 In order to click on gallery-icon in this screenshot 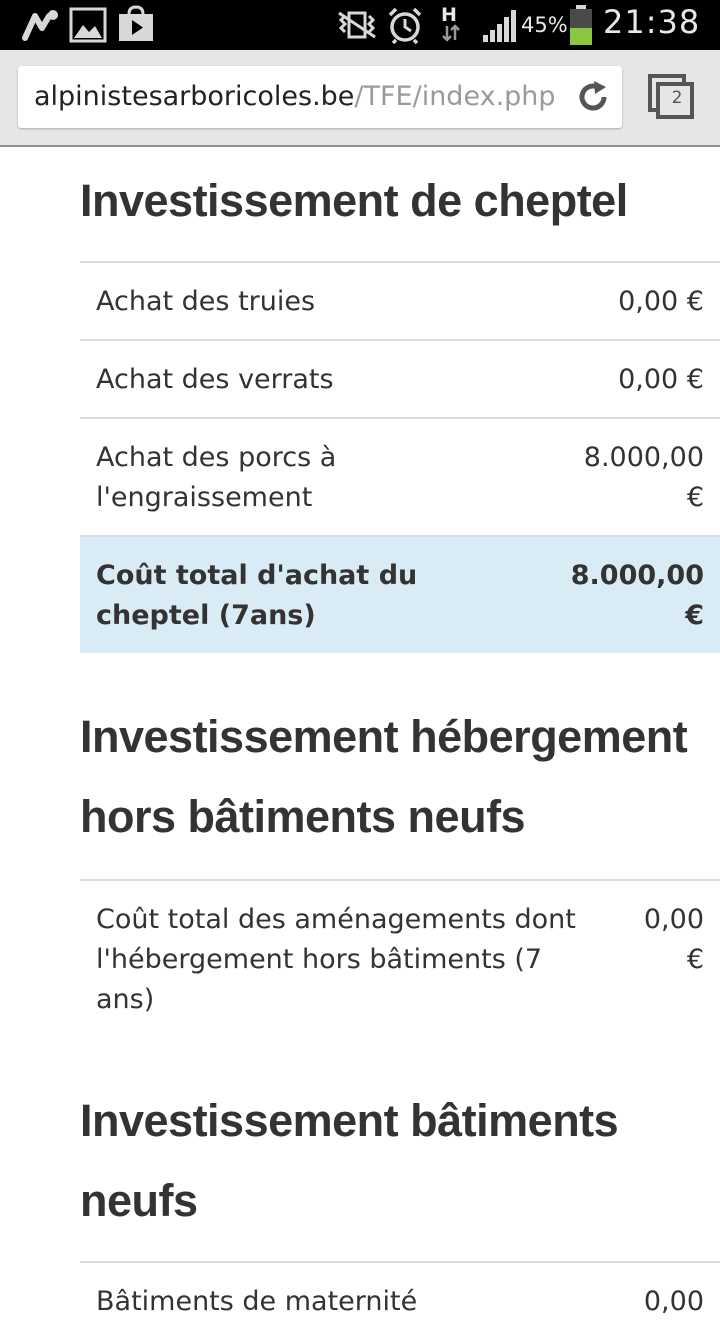, I will do `click(88, 25)`.